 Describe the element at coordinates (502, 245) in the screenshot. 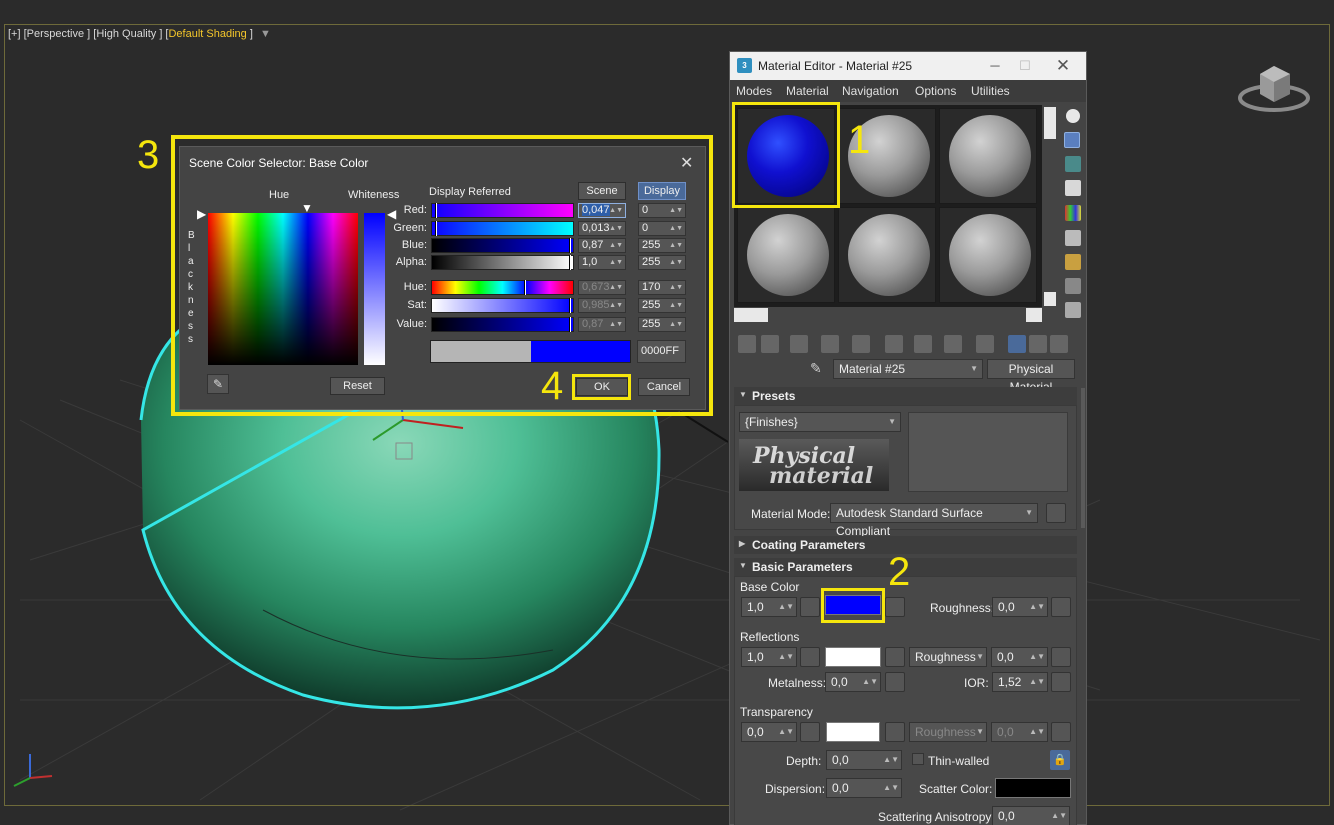

I see `blue-slider` at that location.